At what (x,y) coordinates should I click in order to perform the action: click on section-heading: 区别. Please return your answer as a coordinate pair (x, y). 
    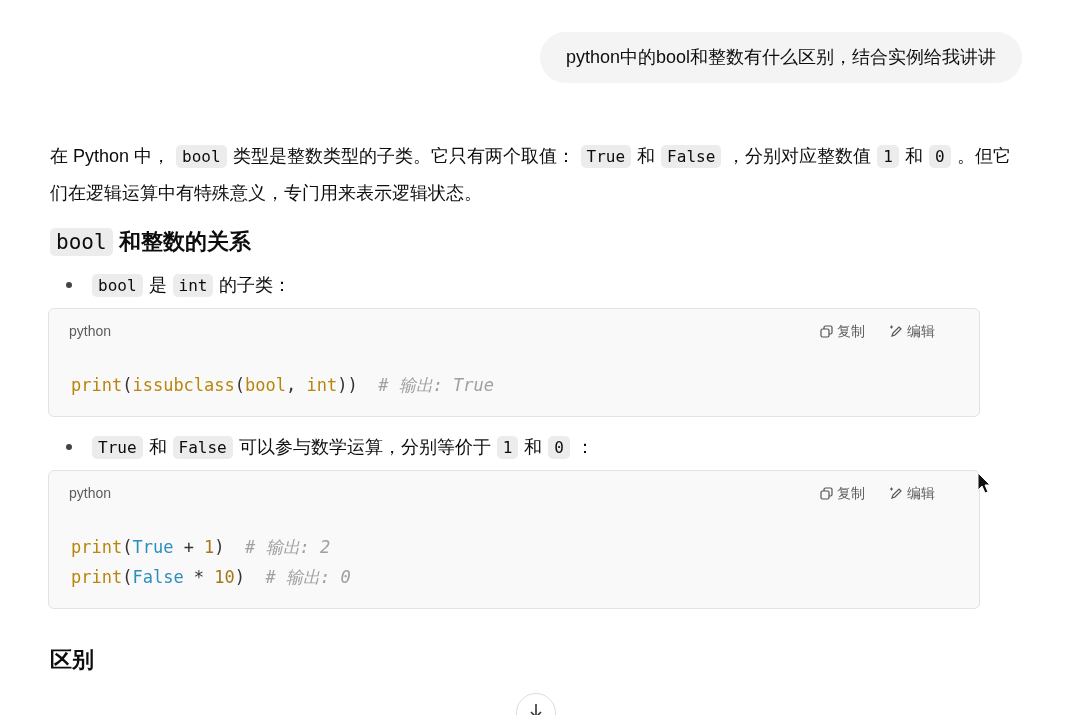
    Looking at the image, I should click on (72, 659).